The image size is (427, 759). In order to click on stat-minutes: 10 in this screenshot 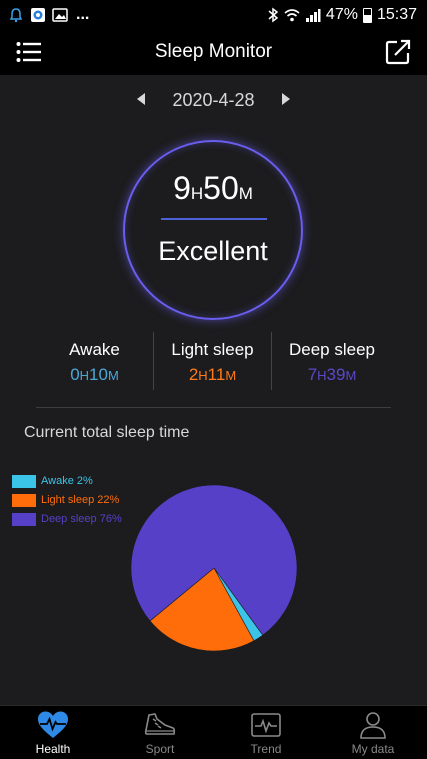, I will do `click(98, 374)`.